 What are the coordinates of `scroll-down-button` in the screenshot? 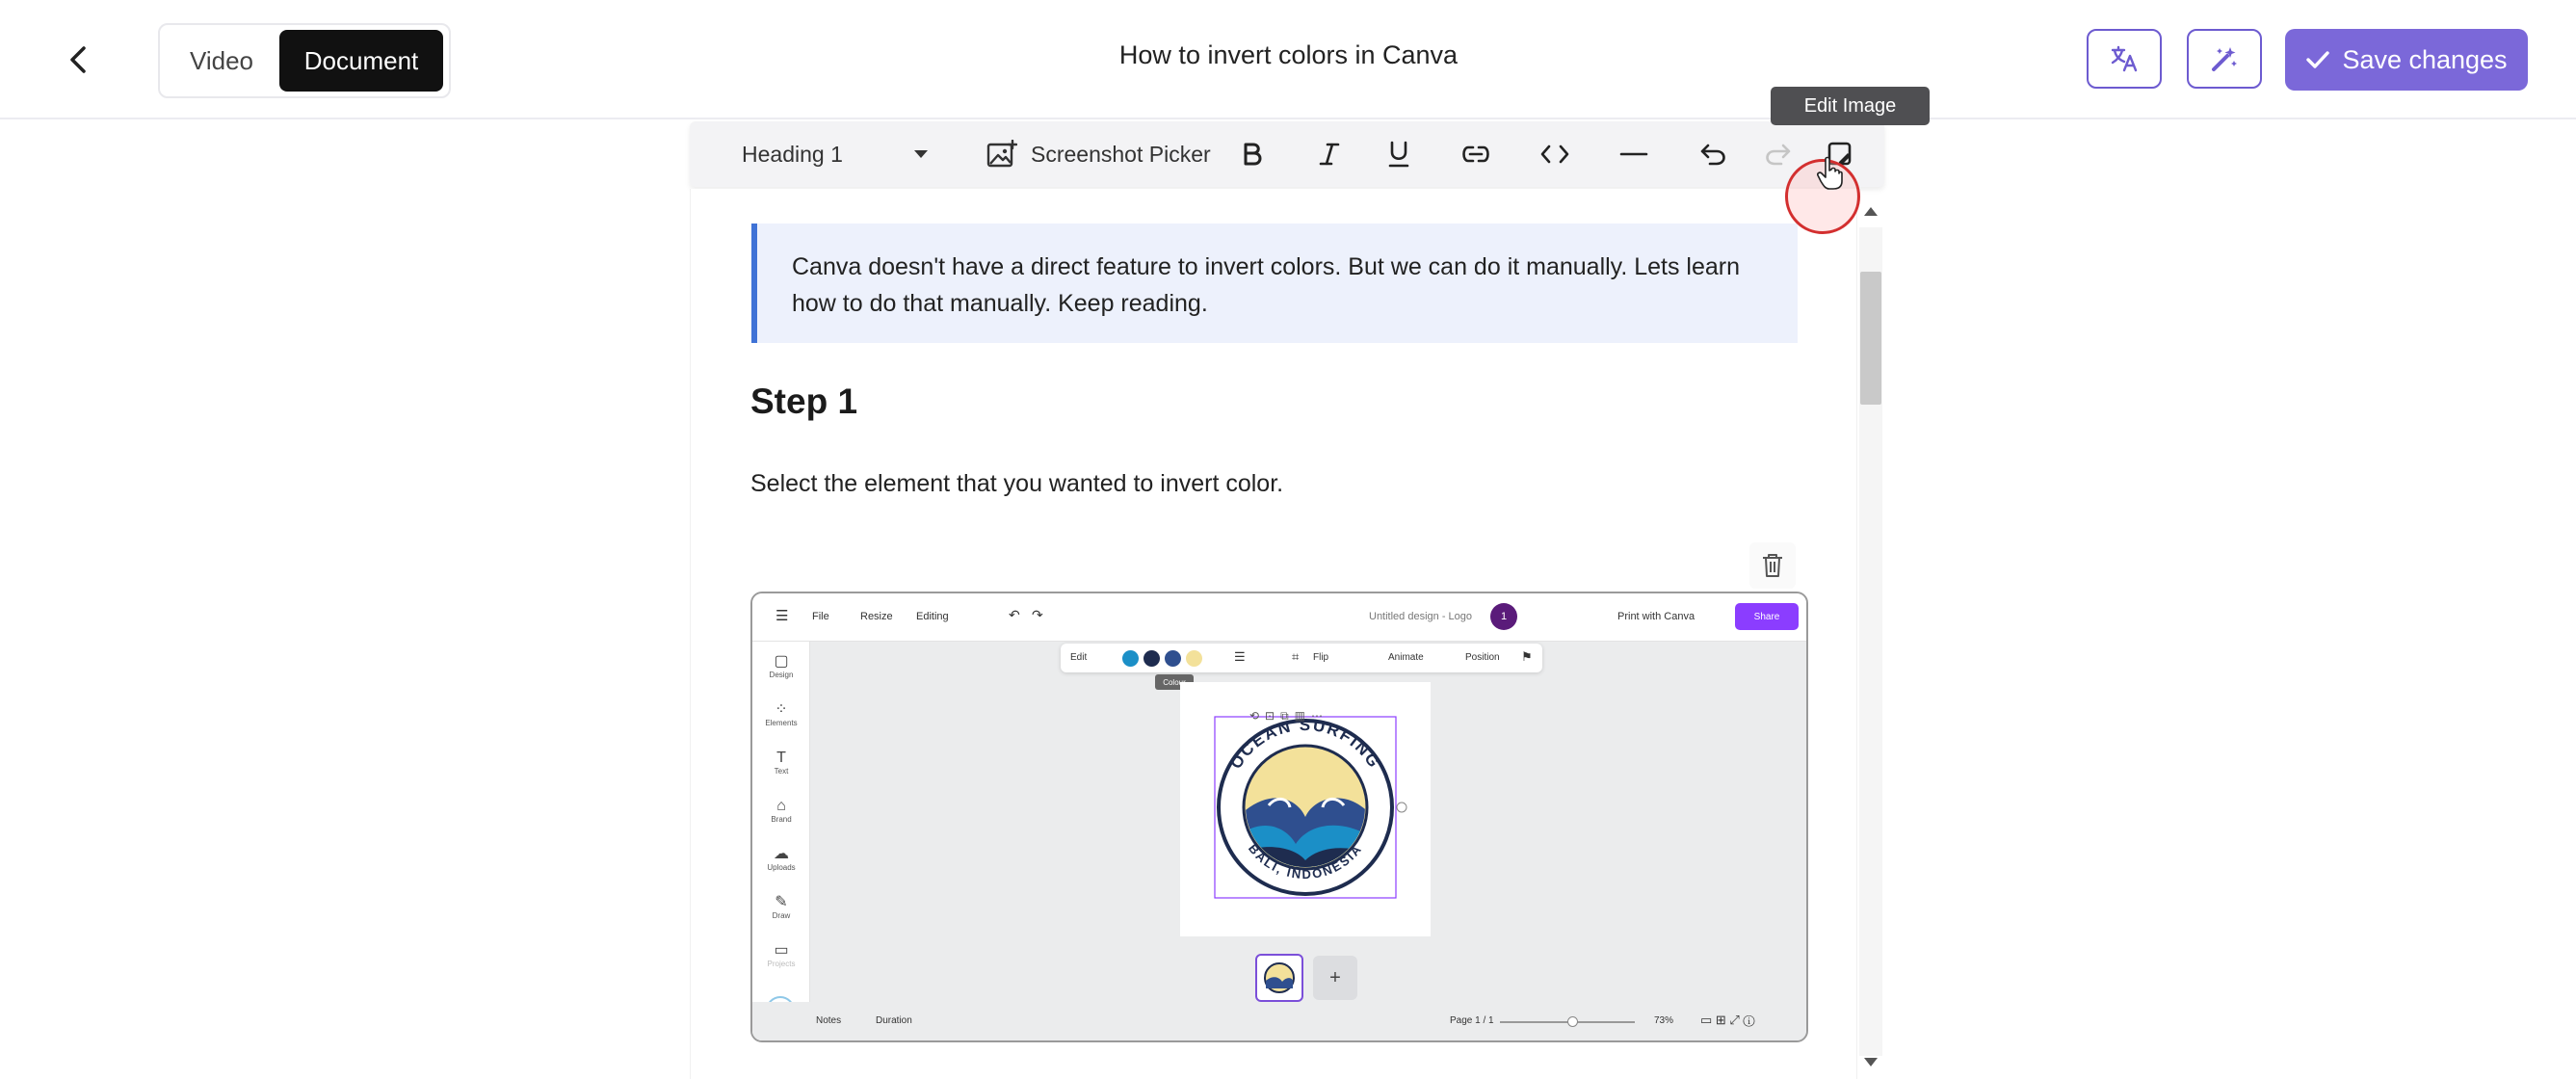 It's located at (1871, 1064).